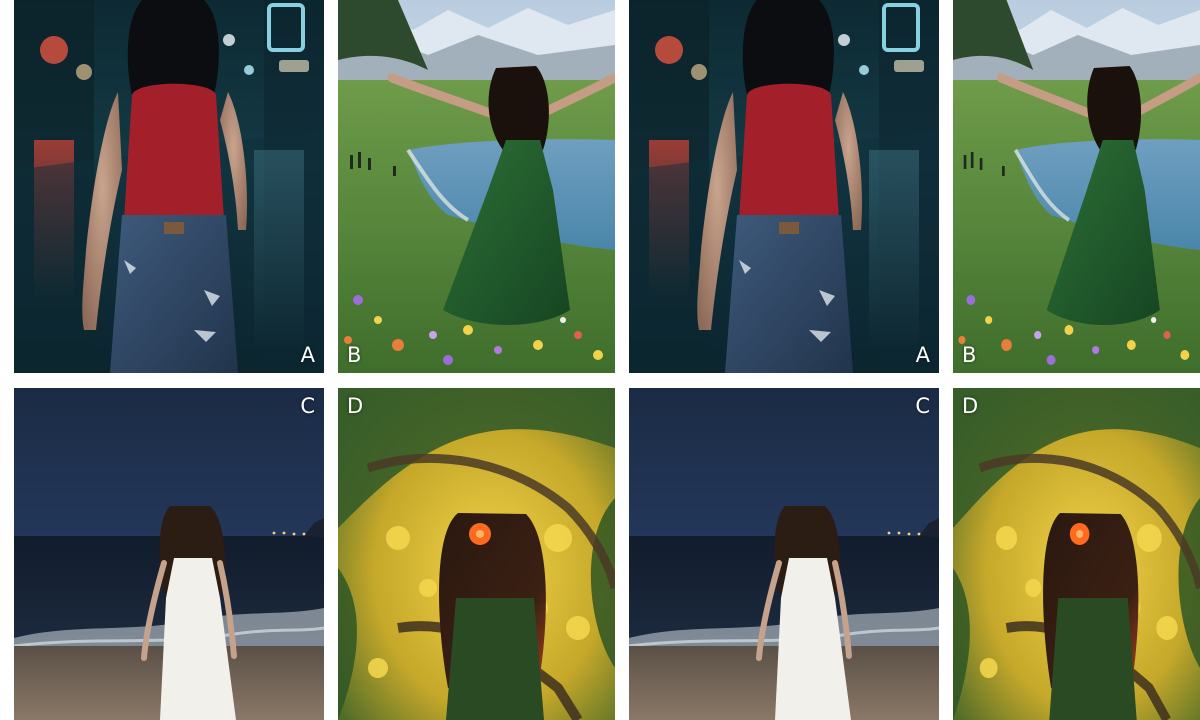 The image size is (1200, 720). I want to click on photo-panel-b-right: B, so click(1076, 186).